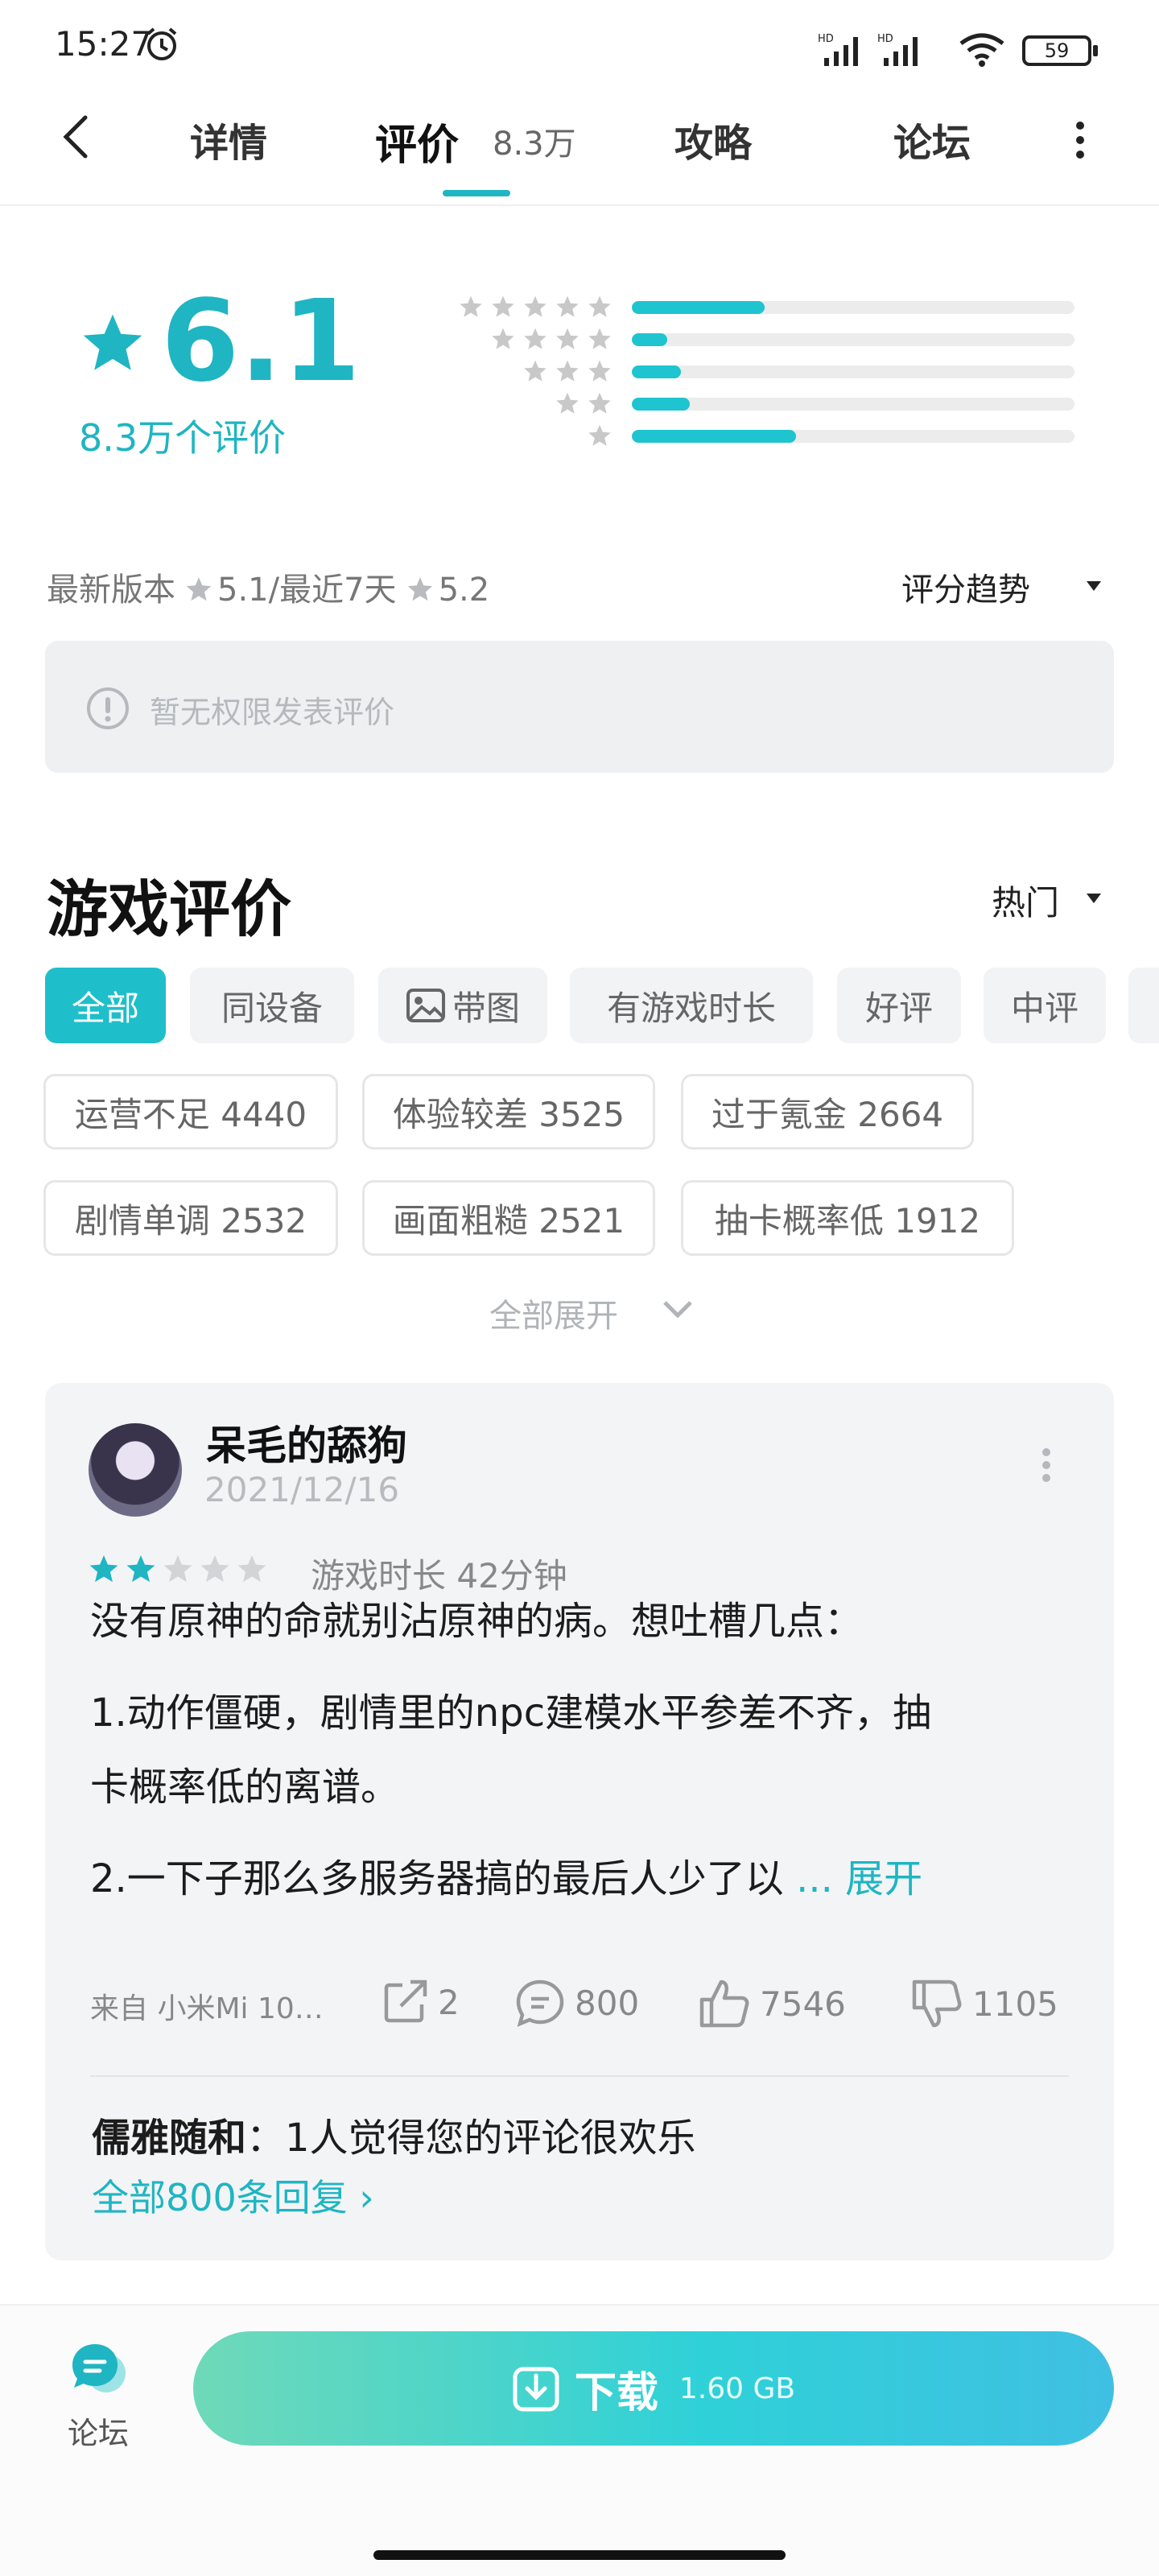 Image resolution: width=1159 pixels, height=2576 pixels. Describe the element at coordinates (272, 1006) in the screenshot. I see `filter-same-device: 同设备` at that location.